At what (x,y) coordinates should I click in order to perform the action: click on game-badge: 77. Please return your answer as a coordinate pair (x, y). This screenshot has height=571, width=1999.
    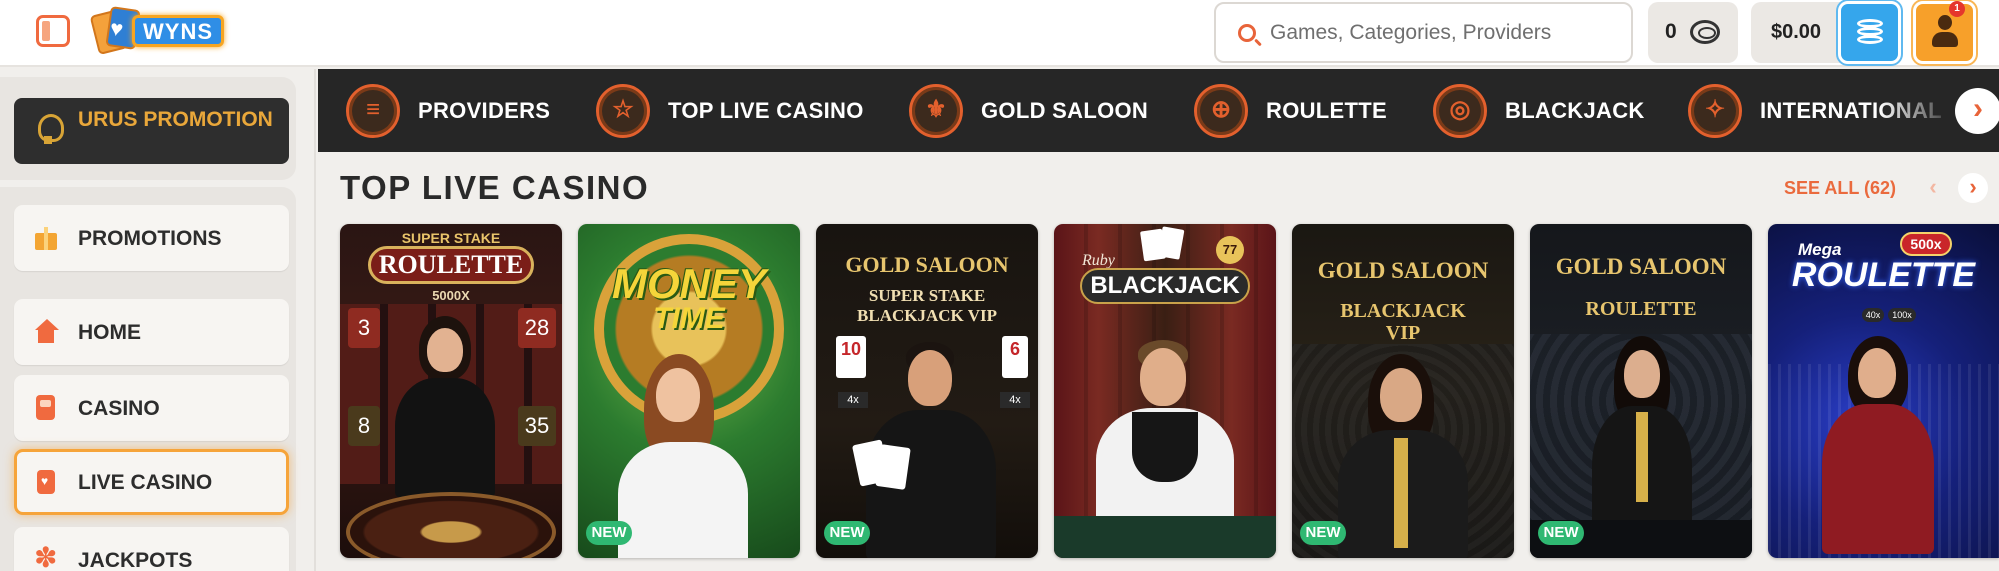
    Looking at the image, I should click on (1230, 250).